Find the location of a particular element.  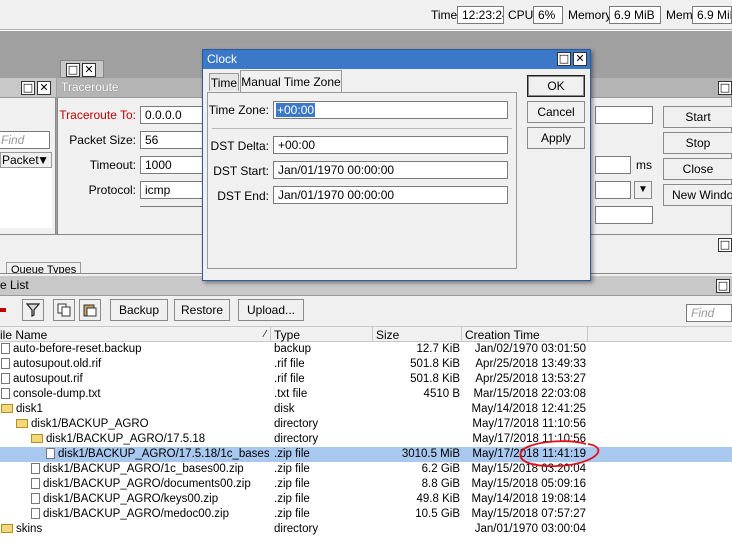

protocol-field: icmp is located at coordinates (172, 190).